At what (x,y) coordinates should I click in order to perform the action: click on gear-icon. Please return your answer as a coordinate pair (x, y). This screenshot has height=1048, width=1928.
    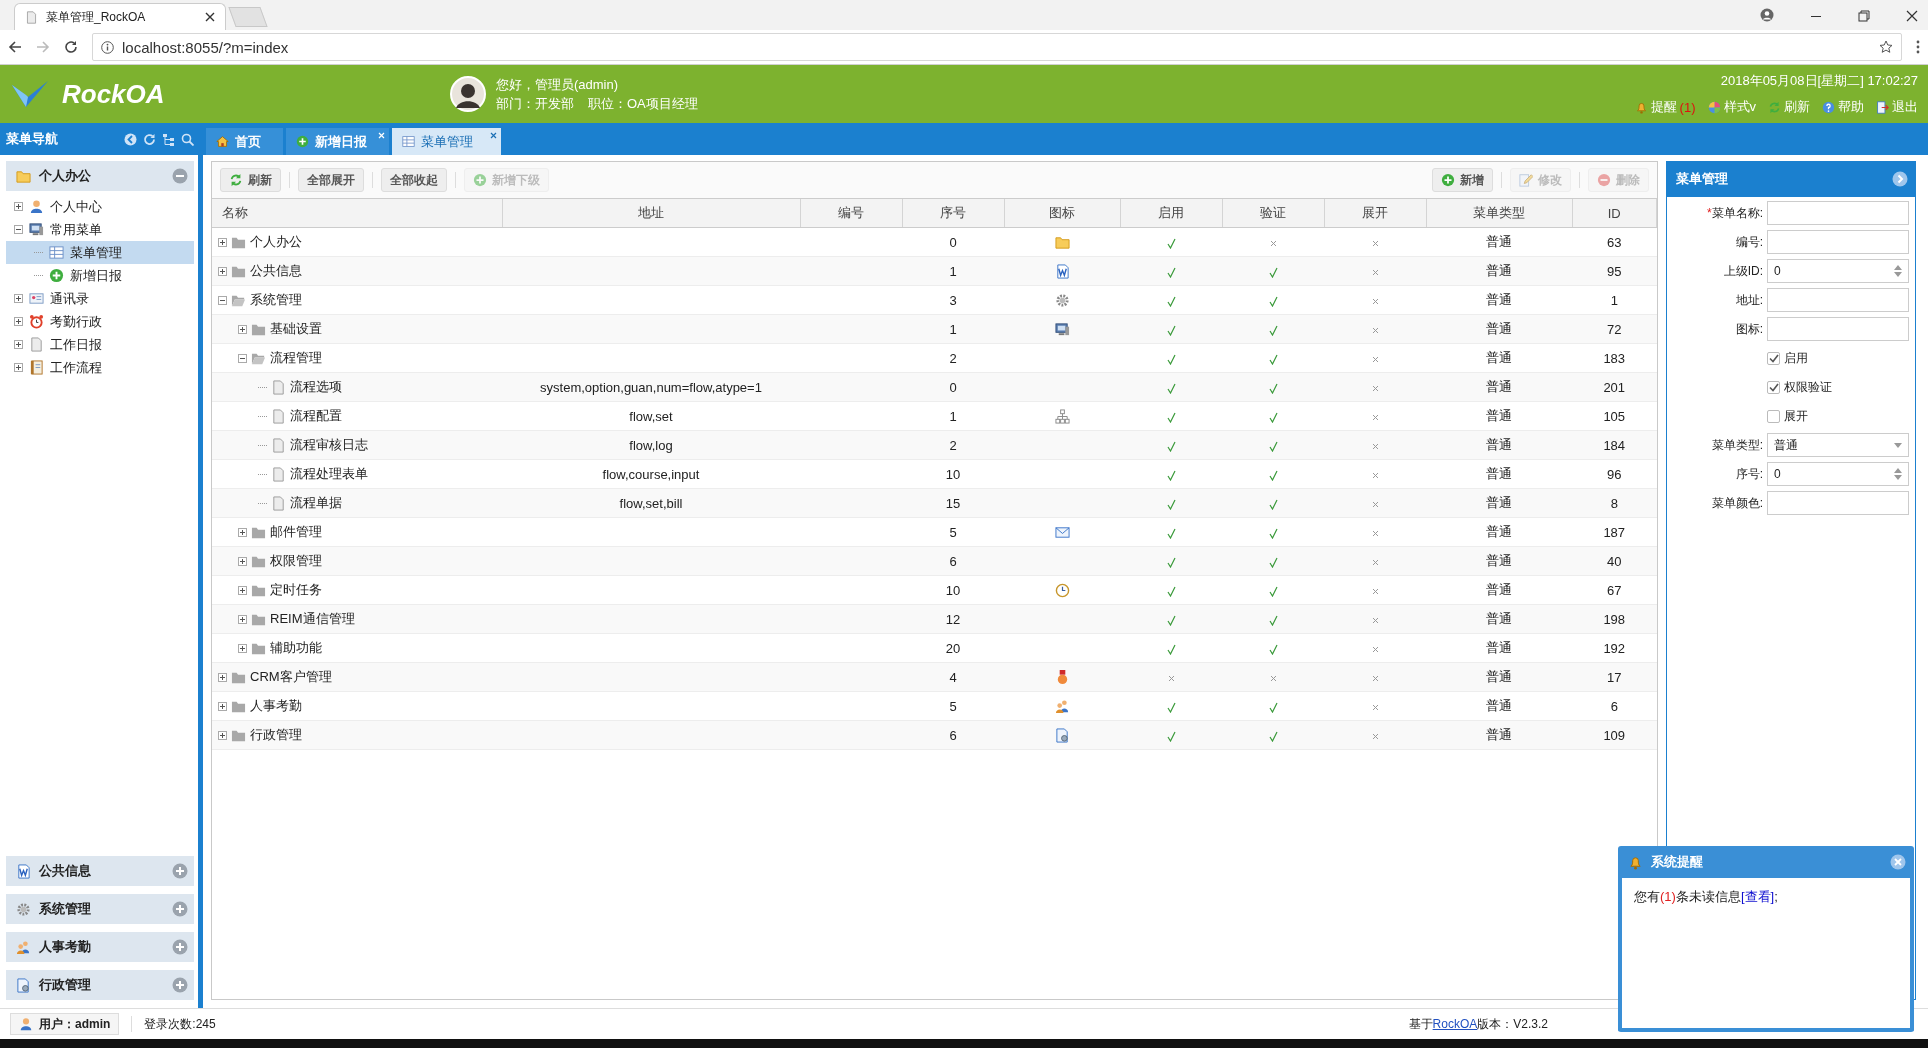
    Looking at the image, I should click on (23, 909).